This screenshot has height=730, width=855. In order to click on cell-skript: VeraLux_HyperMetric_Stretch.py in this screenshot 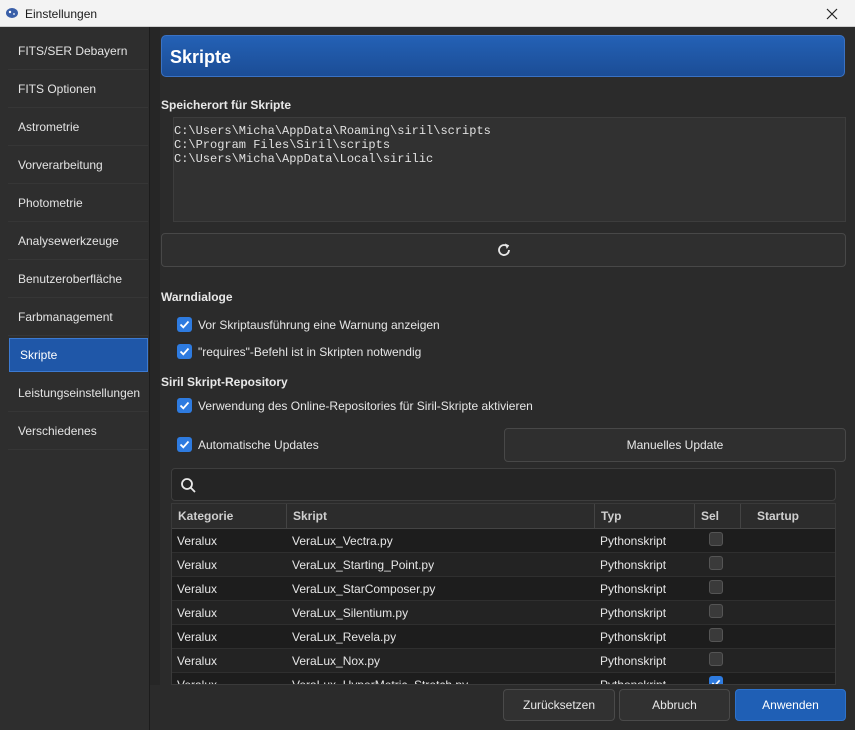, I will do `click(380, 681)`.